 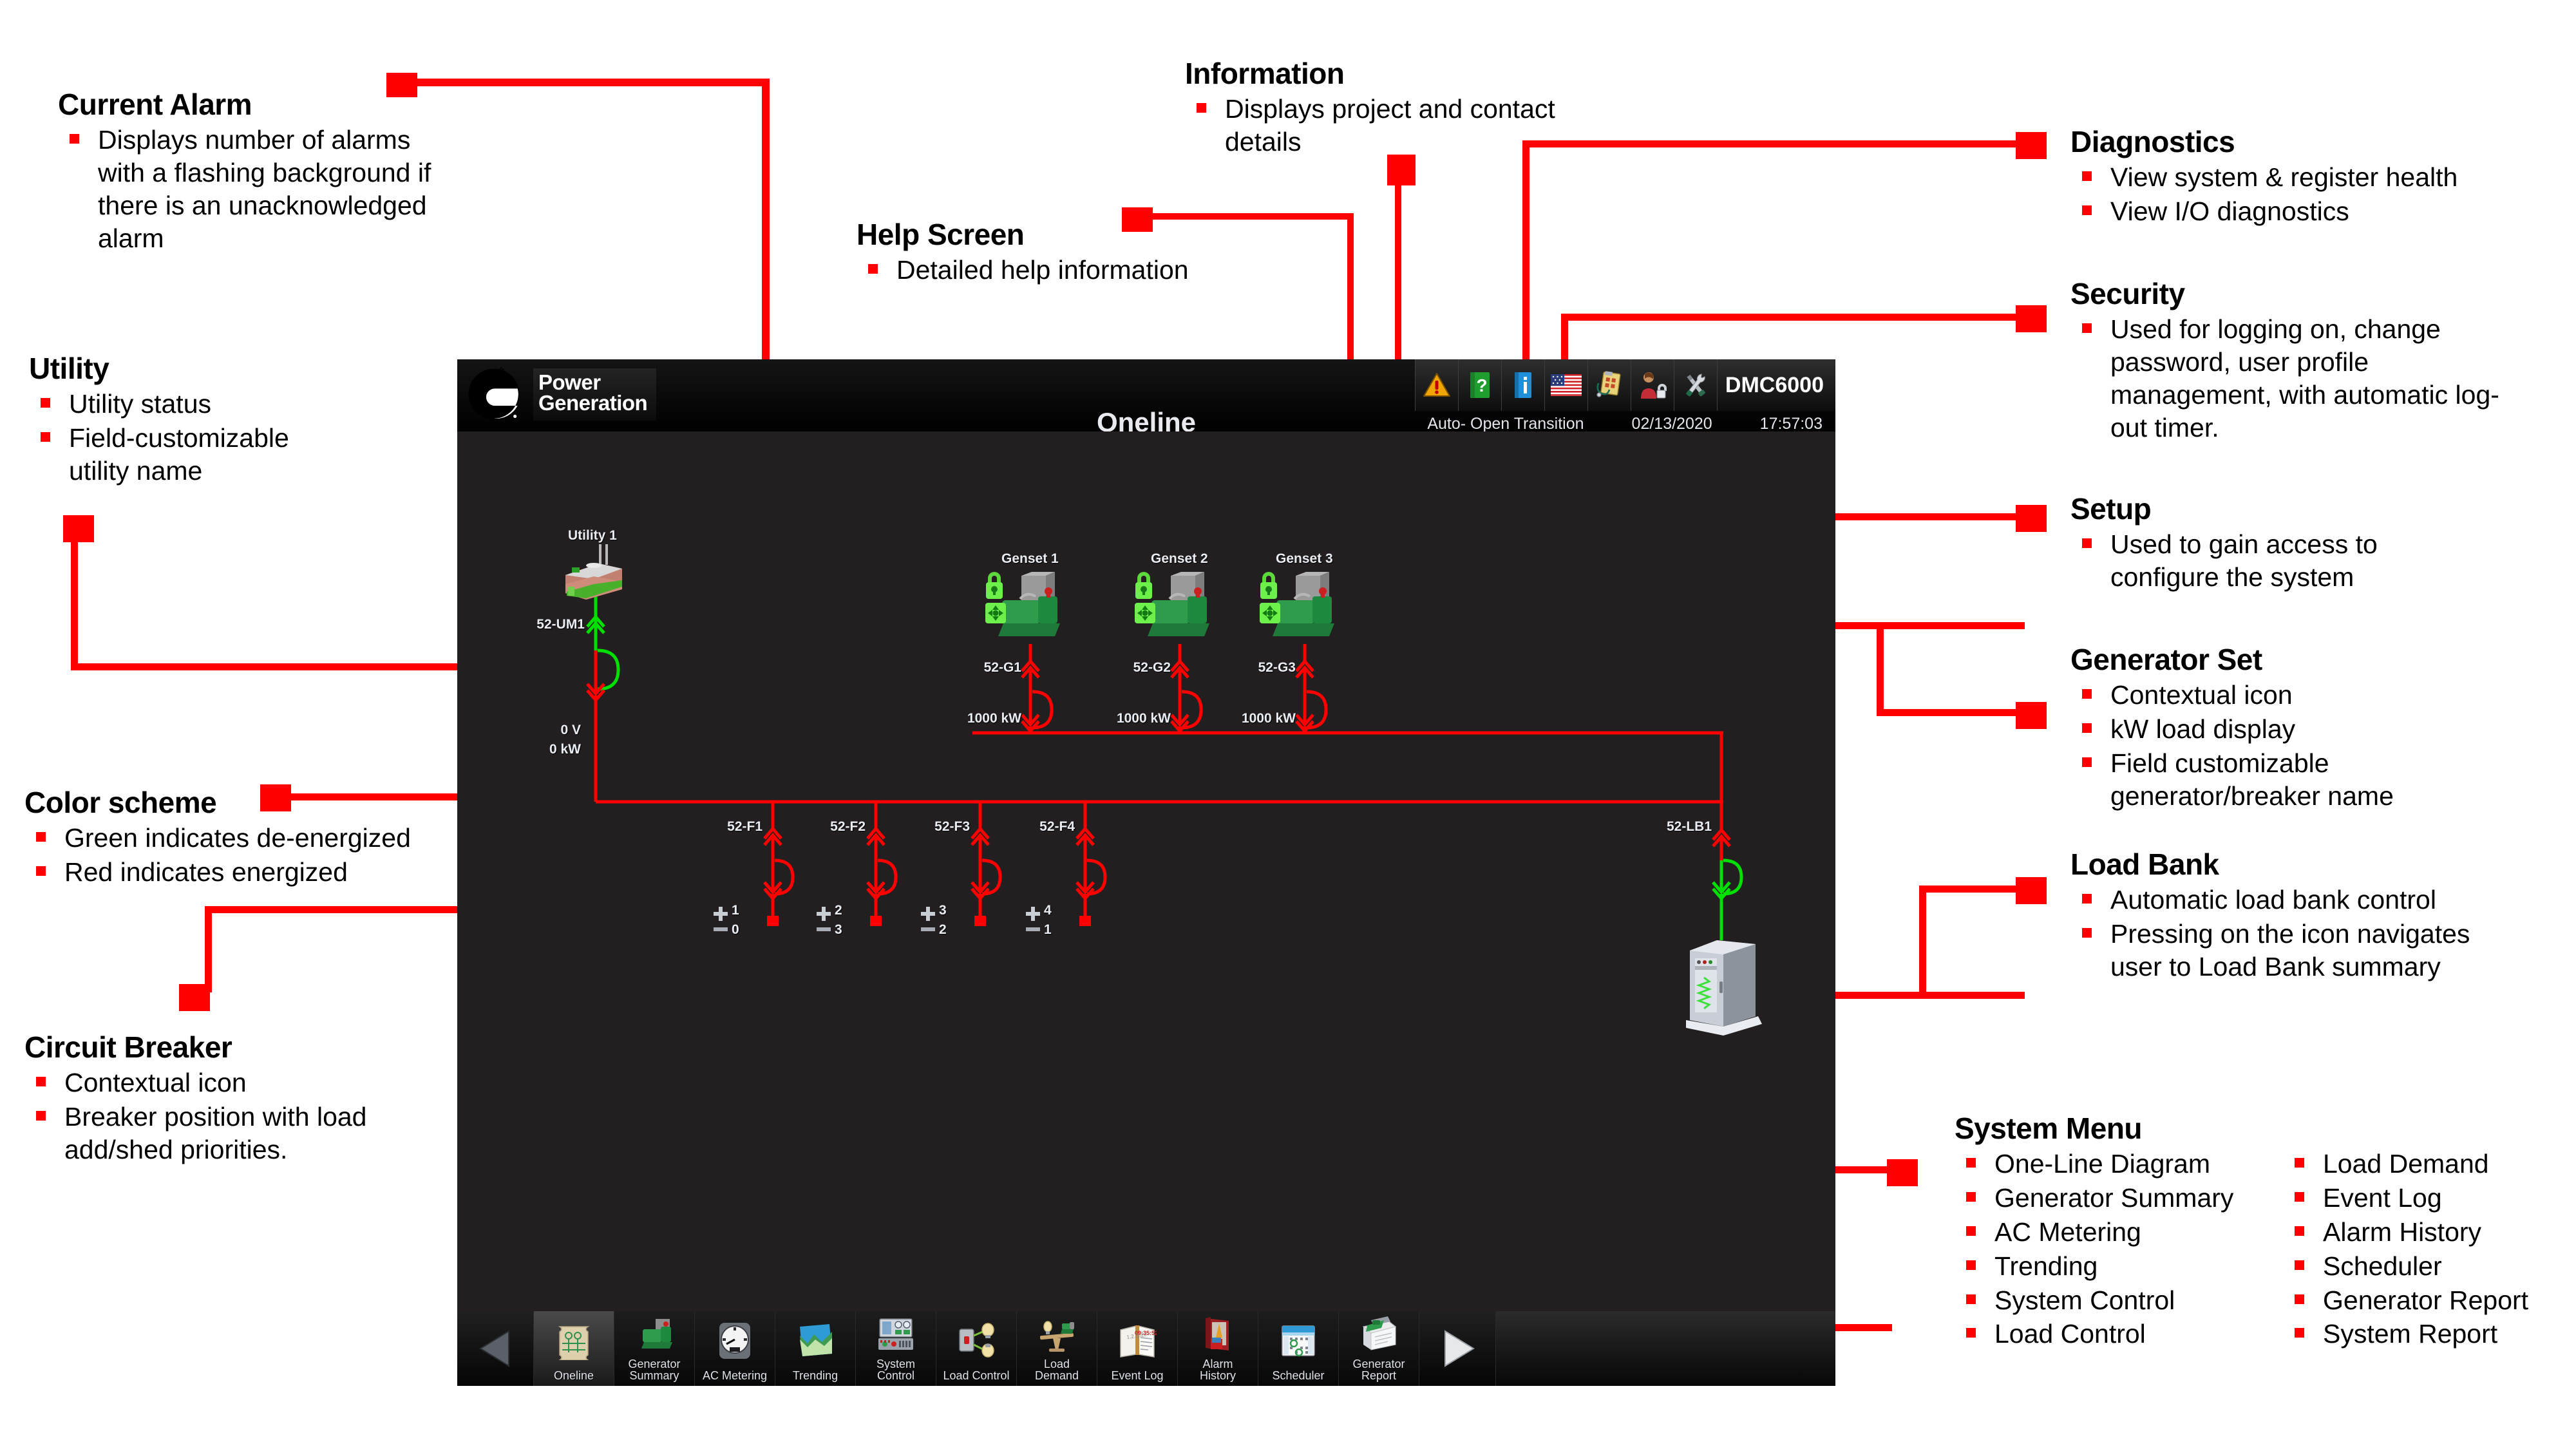 What do you see at coordinates (931, 827) in the screenshot?
I see `feeder-3-breaker-label: 52-F3` at bounding box center [931, 827].